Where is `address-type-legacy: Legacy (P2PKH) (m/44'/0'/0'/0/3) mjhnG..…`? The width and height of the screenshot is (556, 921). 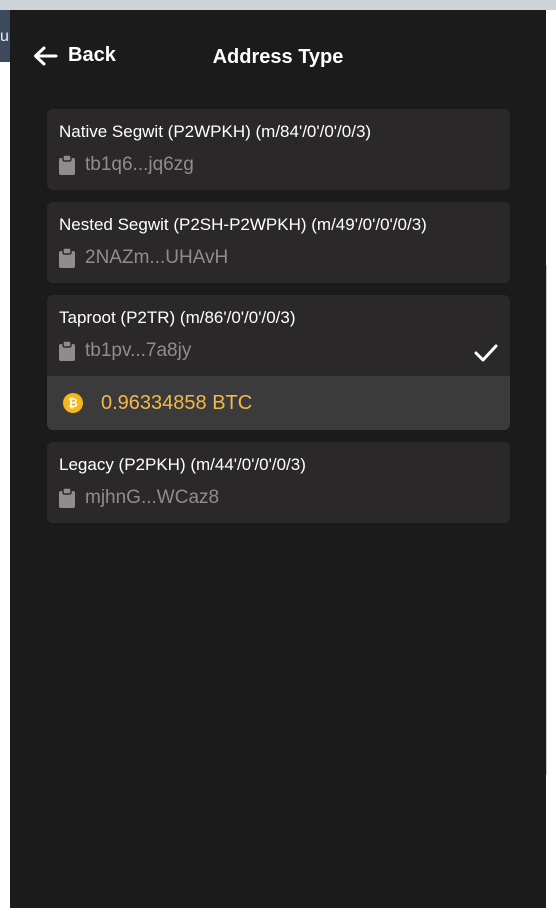
address-type-legacy: Legacy (P2PKH) (m/44'/0'/0'/0/3) mjhnG..… is located at coordinates (278, 482).